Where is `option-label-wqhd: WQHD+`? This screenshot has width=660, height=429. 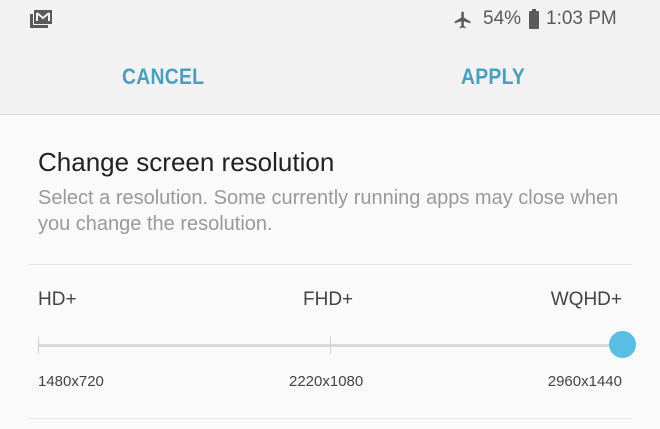
option-label-wqhd: WQHD+ is located at coordinates (586, 300).